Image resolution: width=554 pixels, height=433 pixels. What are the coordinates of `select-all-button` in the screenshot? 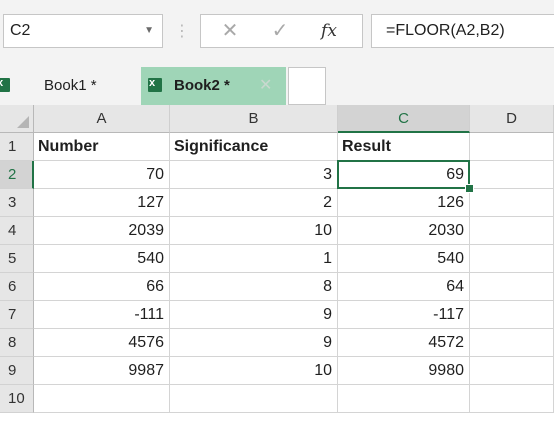 It's located at (17, 119).